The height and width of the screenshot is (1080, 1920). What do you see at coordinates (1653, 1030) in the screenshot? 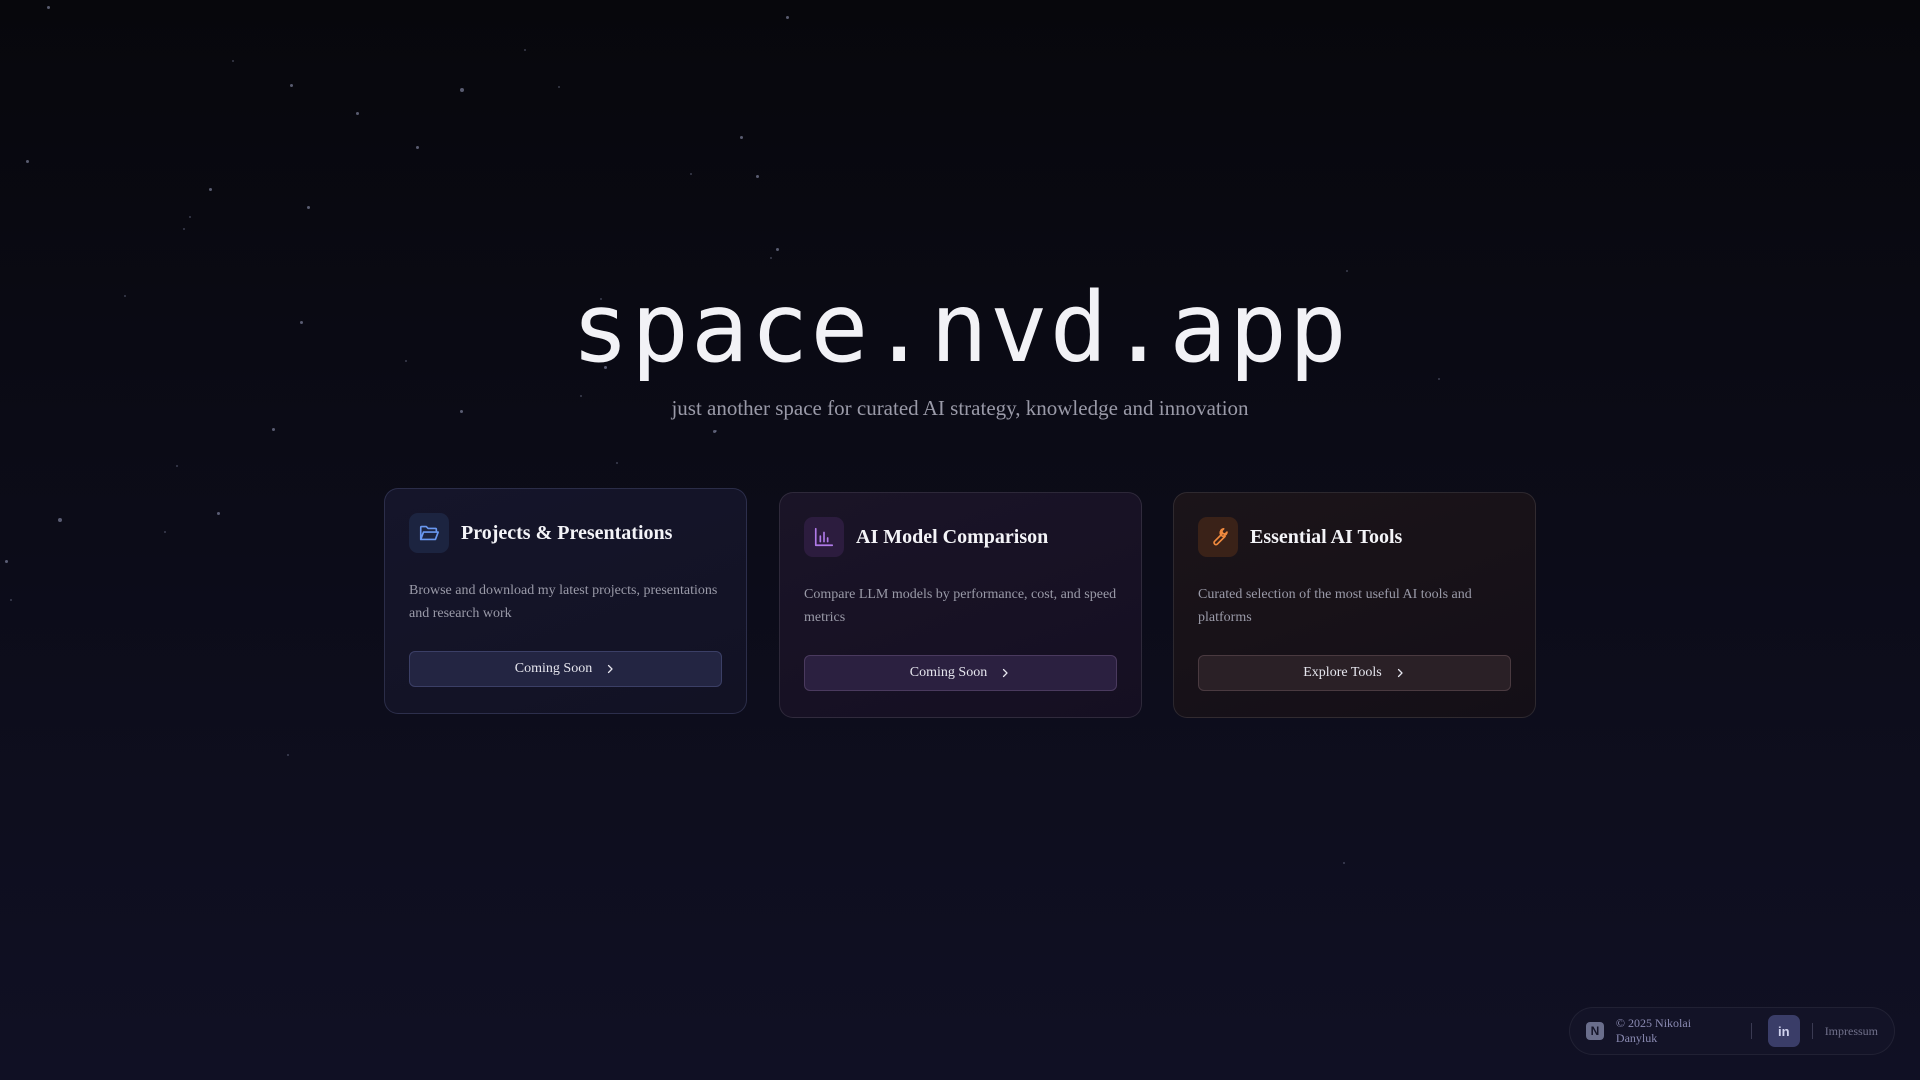
I see `copyright-text: © 2025 Nikolai Danyluk` at bounding box center [1653, 1030].